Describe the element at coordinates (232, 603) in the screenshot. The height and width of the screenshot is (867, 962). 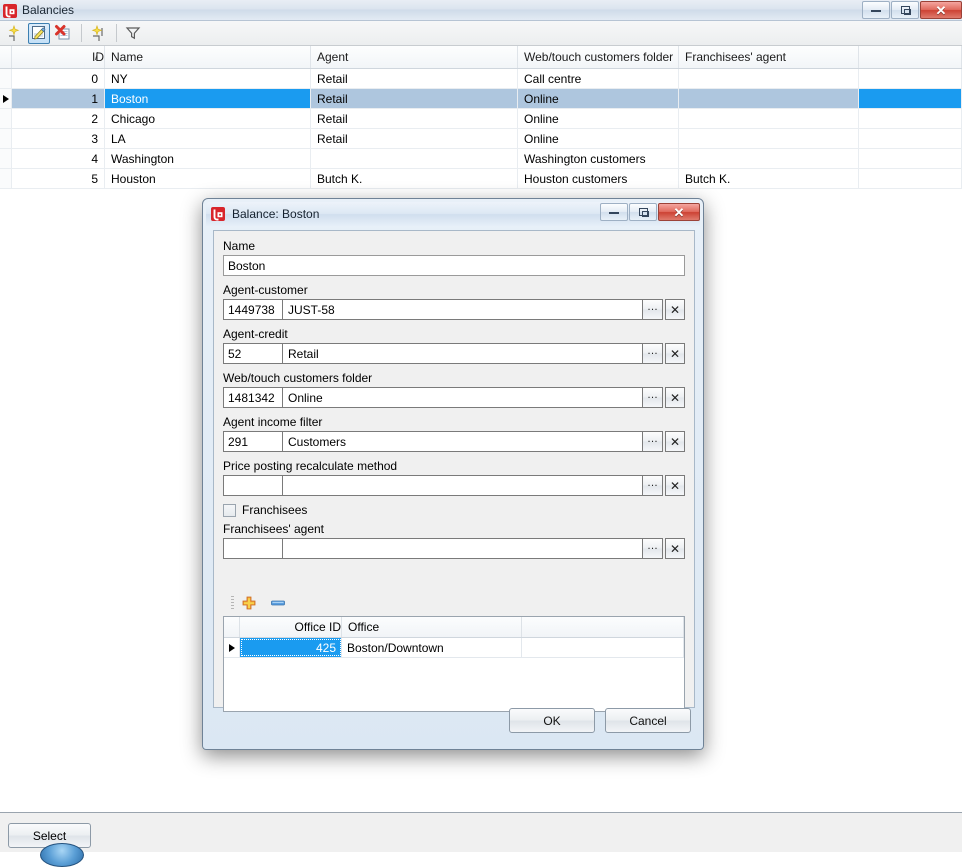
I see `toolbar-grip-handle` at that location.